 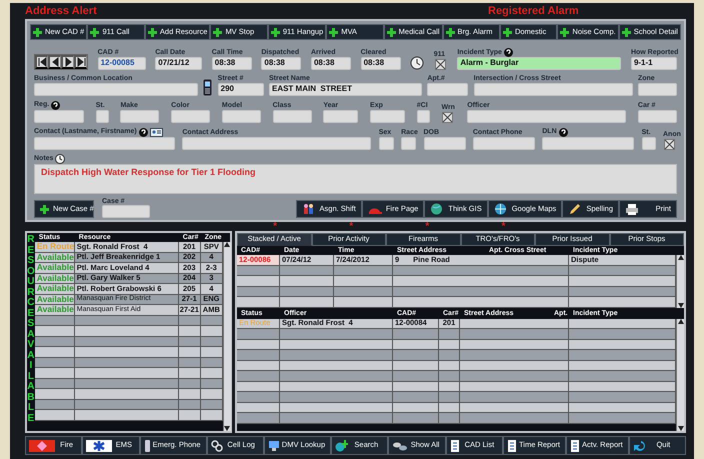 What do you see at coordinates (341, 446) in the screenshot?
I see `globe-plus-icon` at bounding box center [341, 446].